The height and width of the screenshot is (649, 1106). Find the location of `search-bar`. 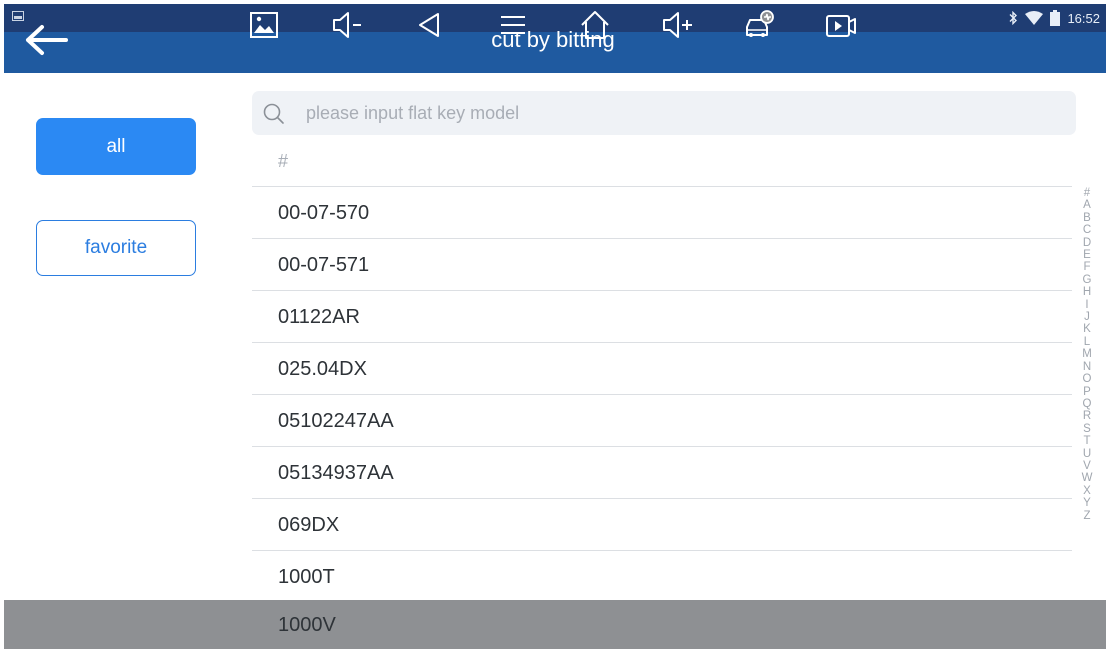

search-bar is located at coordinates (664, 113).